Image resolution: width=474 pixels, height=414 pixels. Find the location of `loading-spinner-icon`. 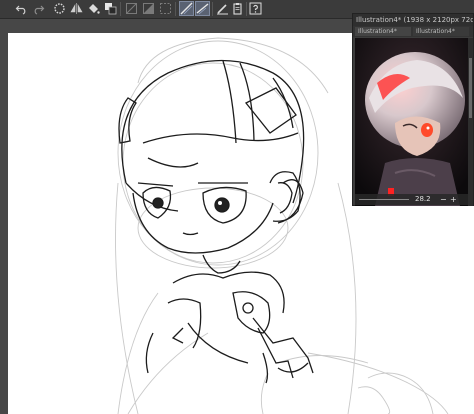

loading-spinner-icon is located at coordinates (59, 8).